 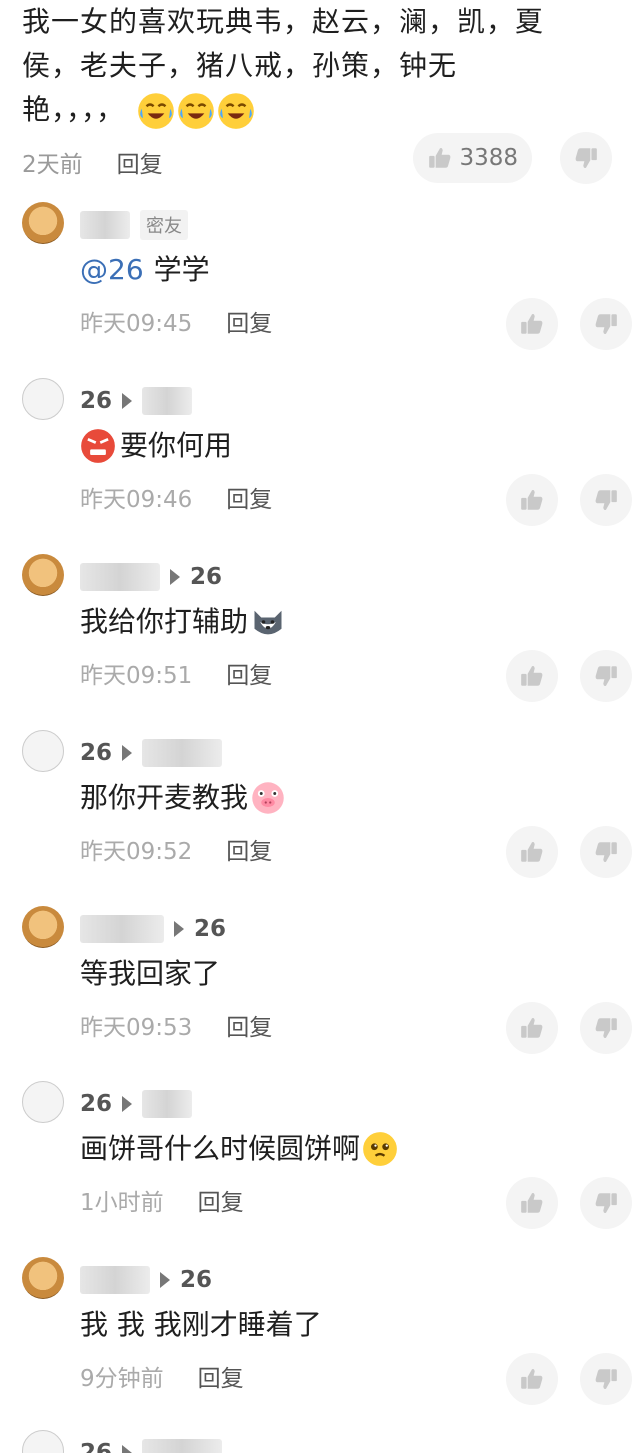 I want to click on reply-text: 等我回家了, so click(x=150, y=973).